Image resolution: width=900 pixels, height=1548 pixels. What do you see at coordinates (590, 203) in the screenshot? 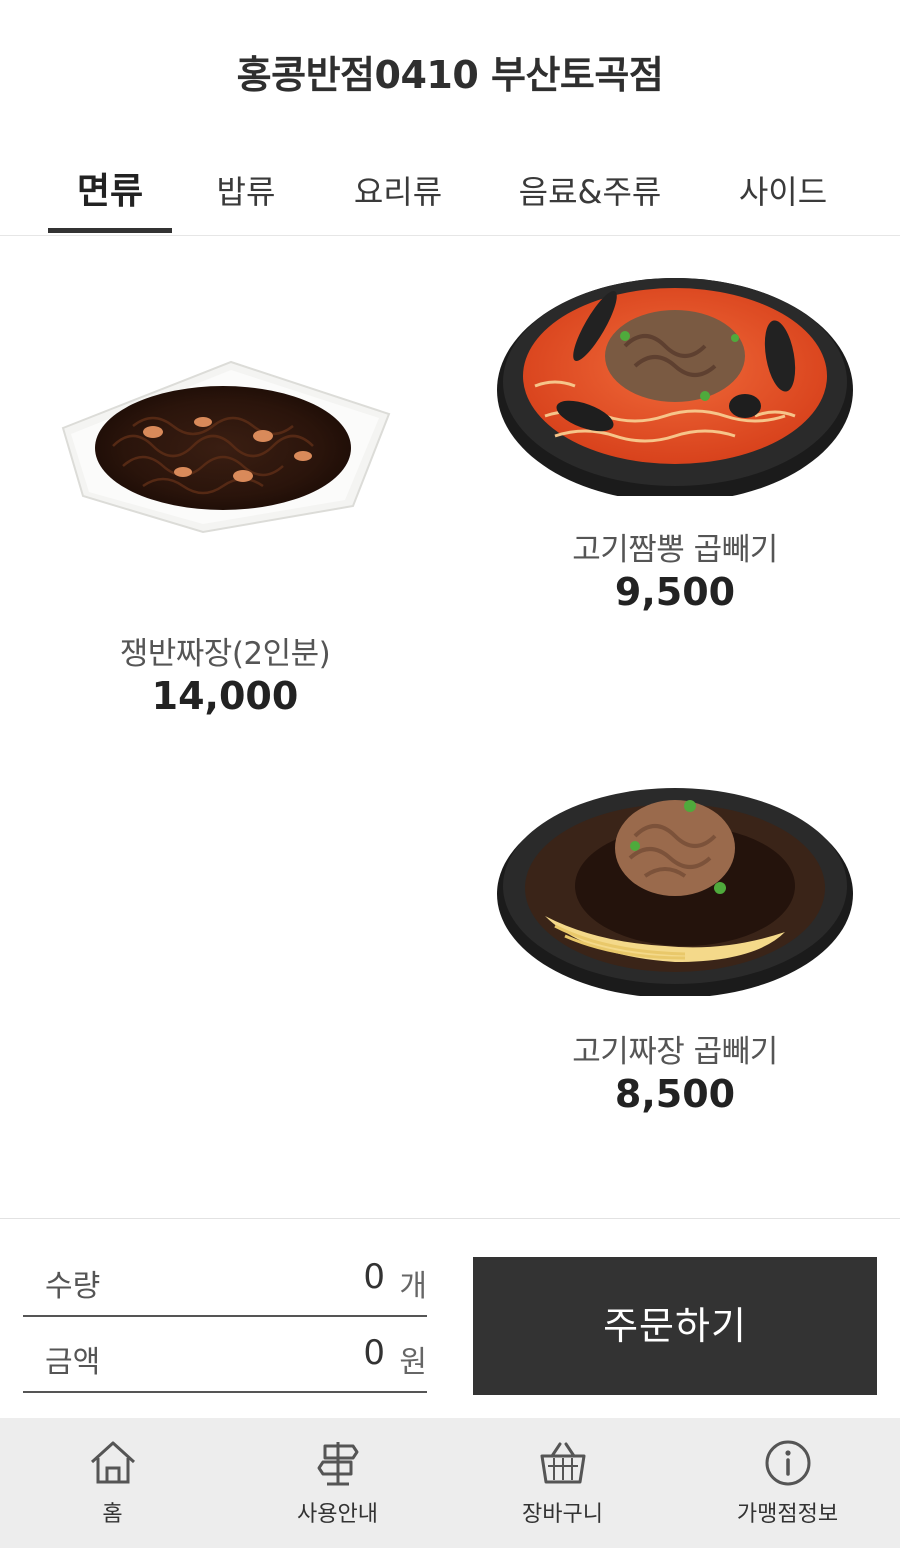
I see `tab-drinks: 음료&주류` at bounding box center [590, 203].